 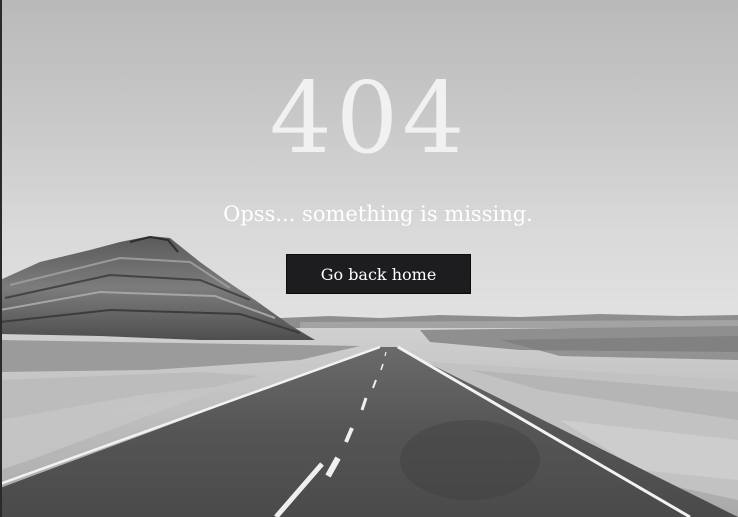 I want to click on error-message: Opss... something is missing., so click(x=378, y=214).